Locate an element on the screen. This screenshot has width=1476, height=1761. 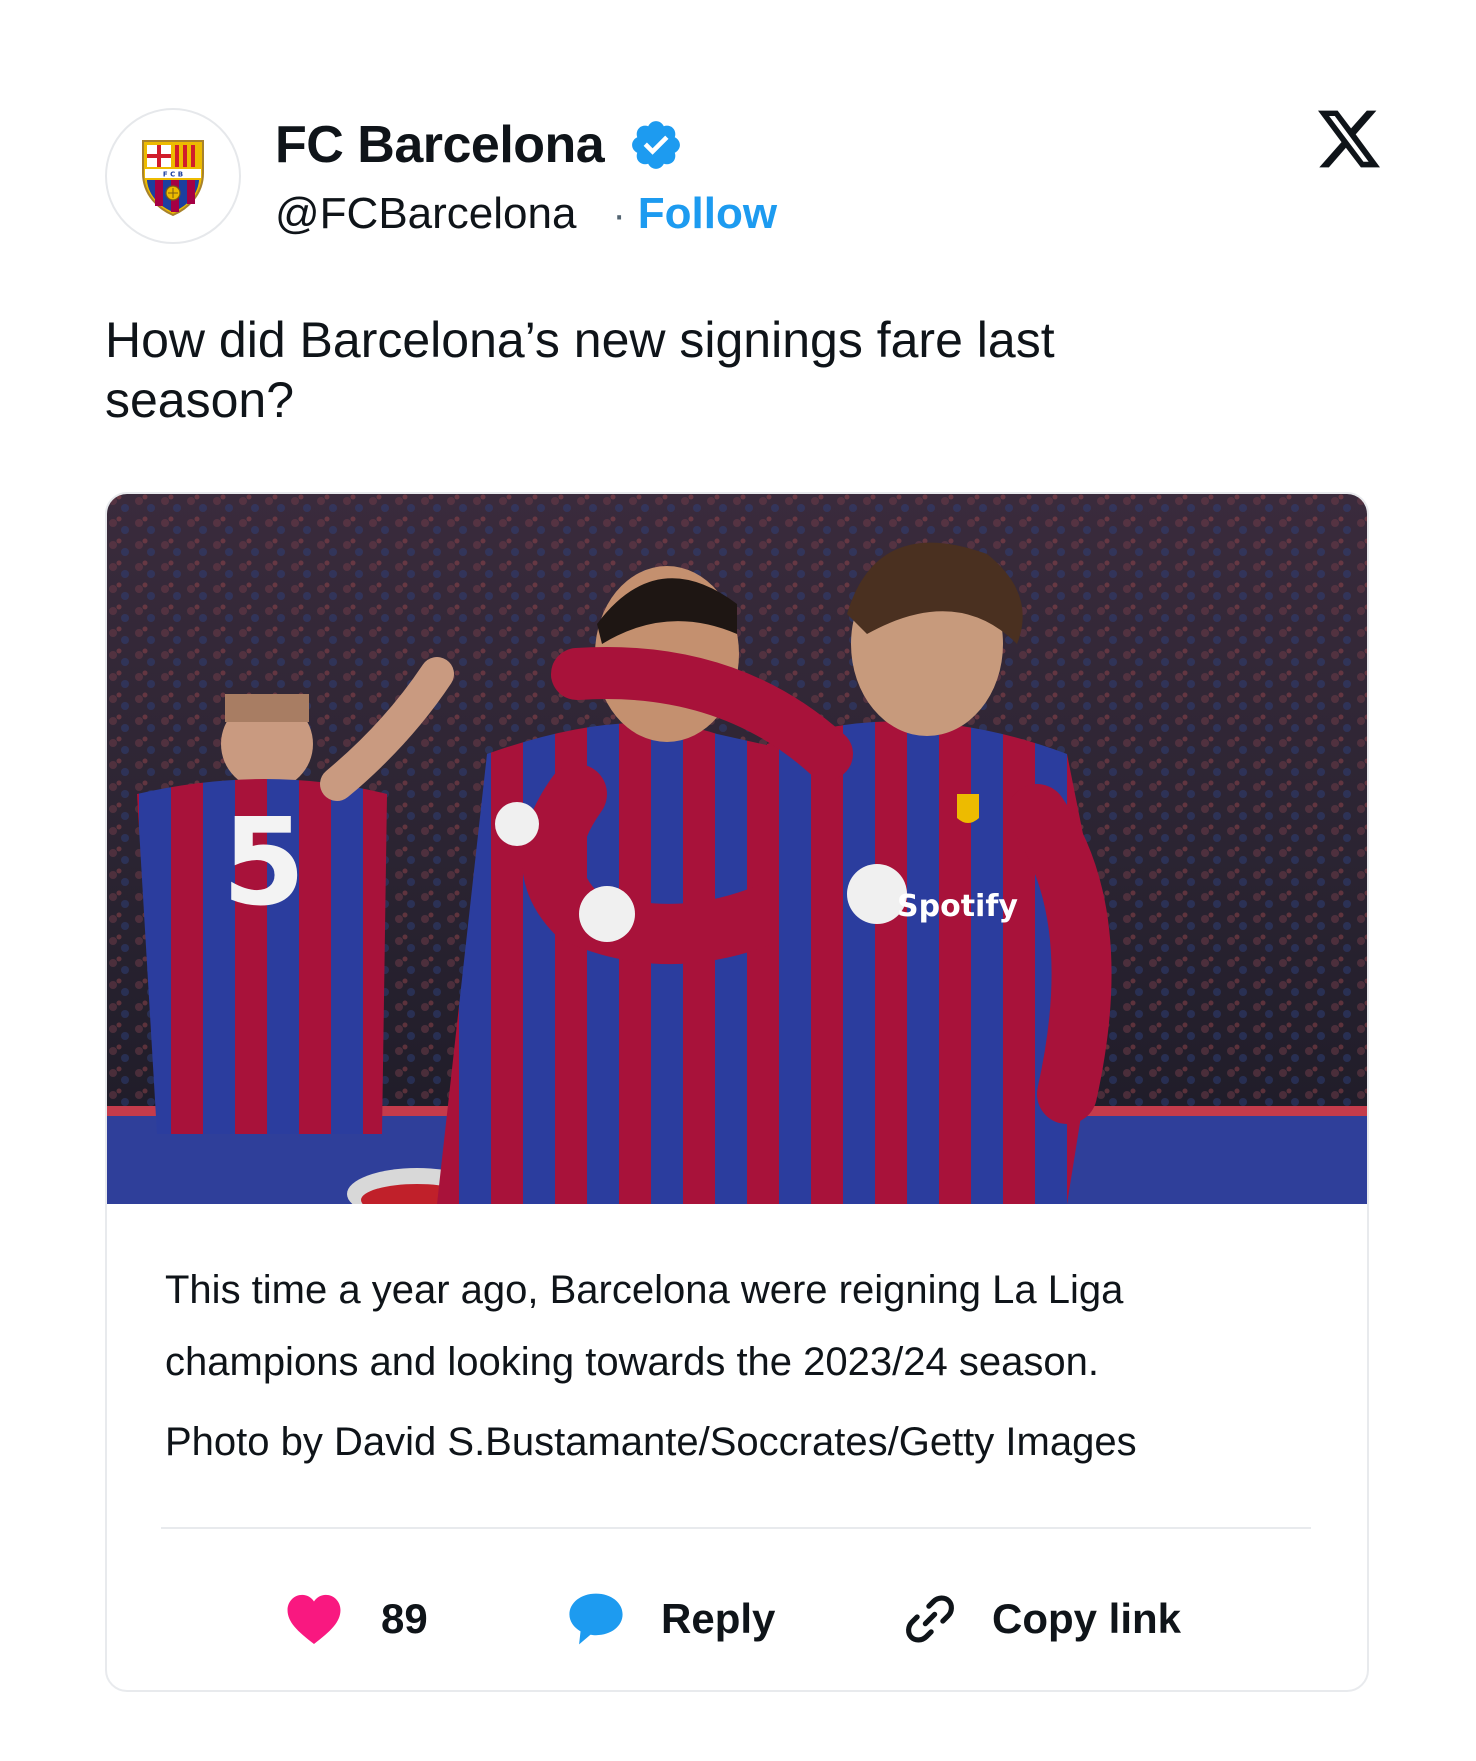
follow-button: Follow is located at coordinates (707, 214).